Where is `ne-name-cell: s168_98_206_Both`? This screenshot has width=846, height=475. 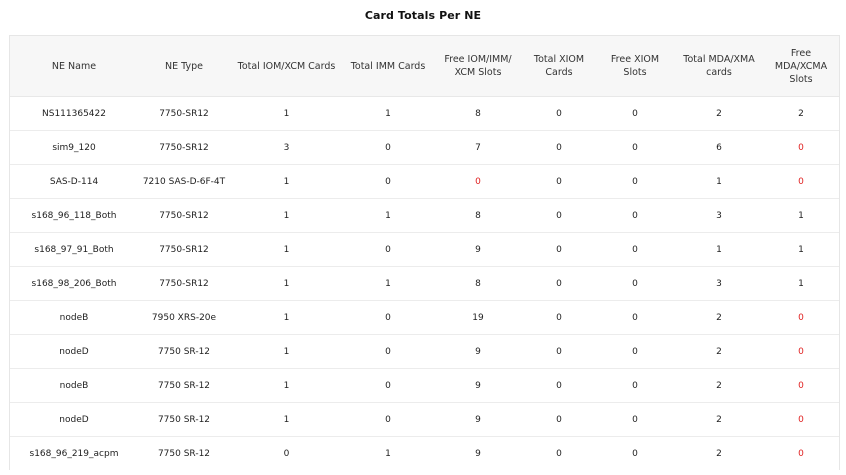
ne-name-cell: s168_98_206_Both is located at coordinates (74, 283).